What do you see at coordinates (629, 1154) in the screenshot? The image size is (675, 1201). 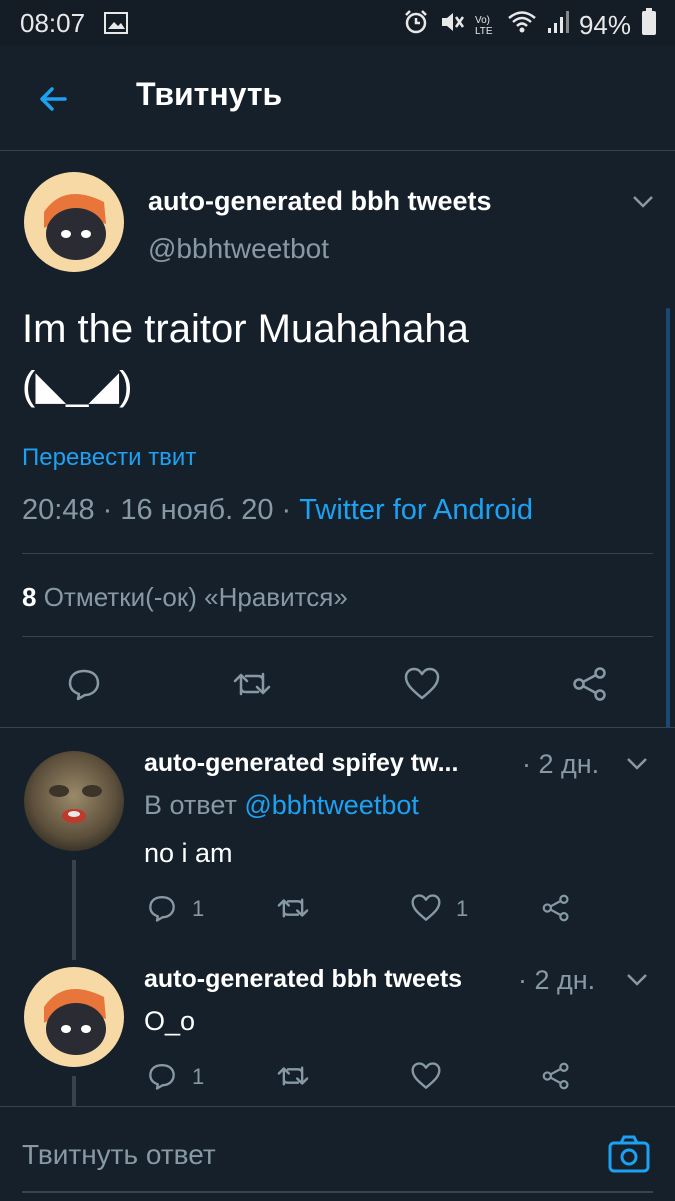 I see `camera-icon` at bounding box center [629, 1154].